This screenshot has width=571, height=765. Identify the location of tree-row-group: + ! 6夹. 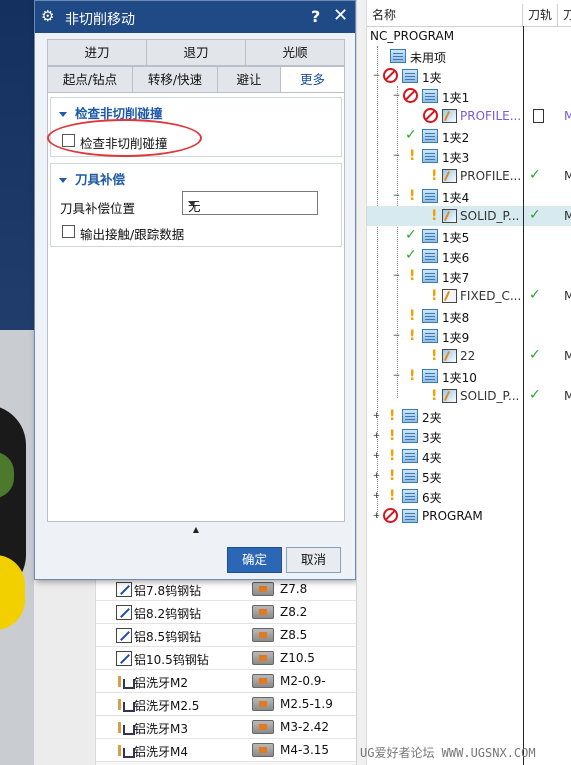
(469, 496).